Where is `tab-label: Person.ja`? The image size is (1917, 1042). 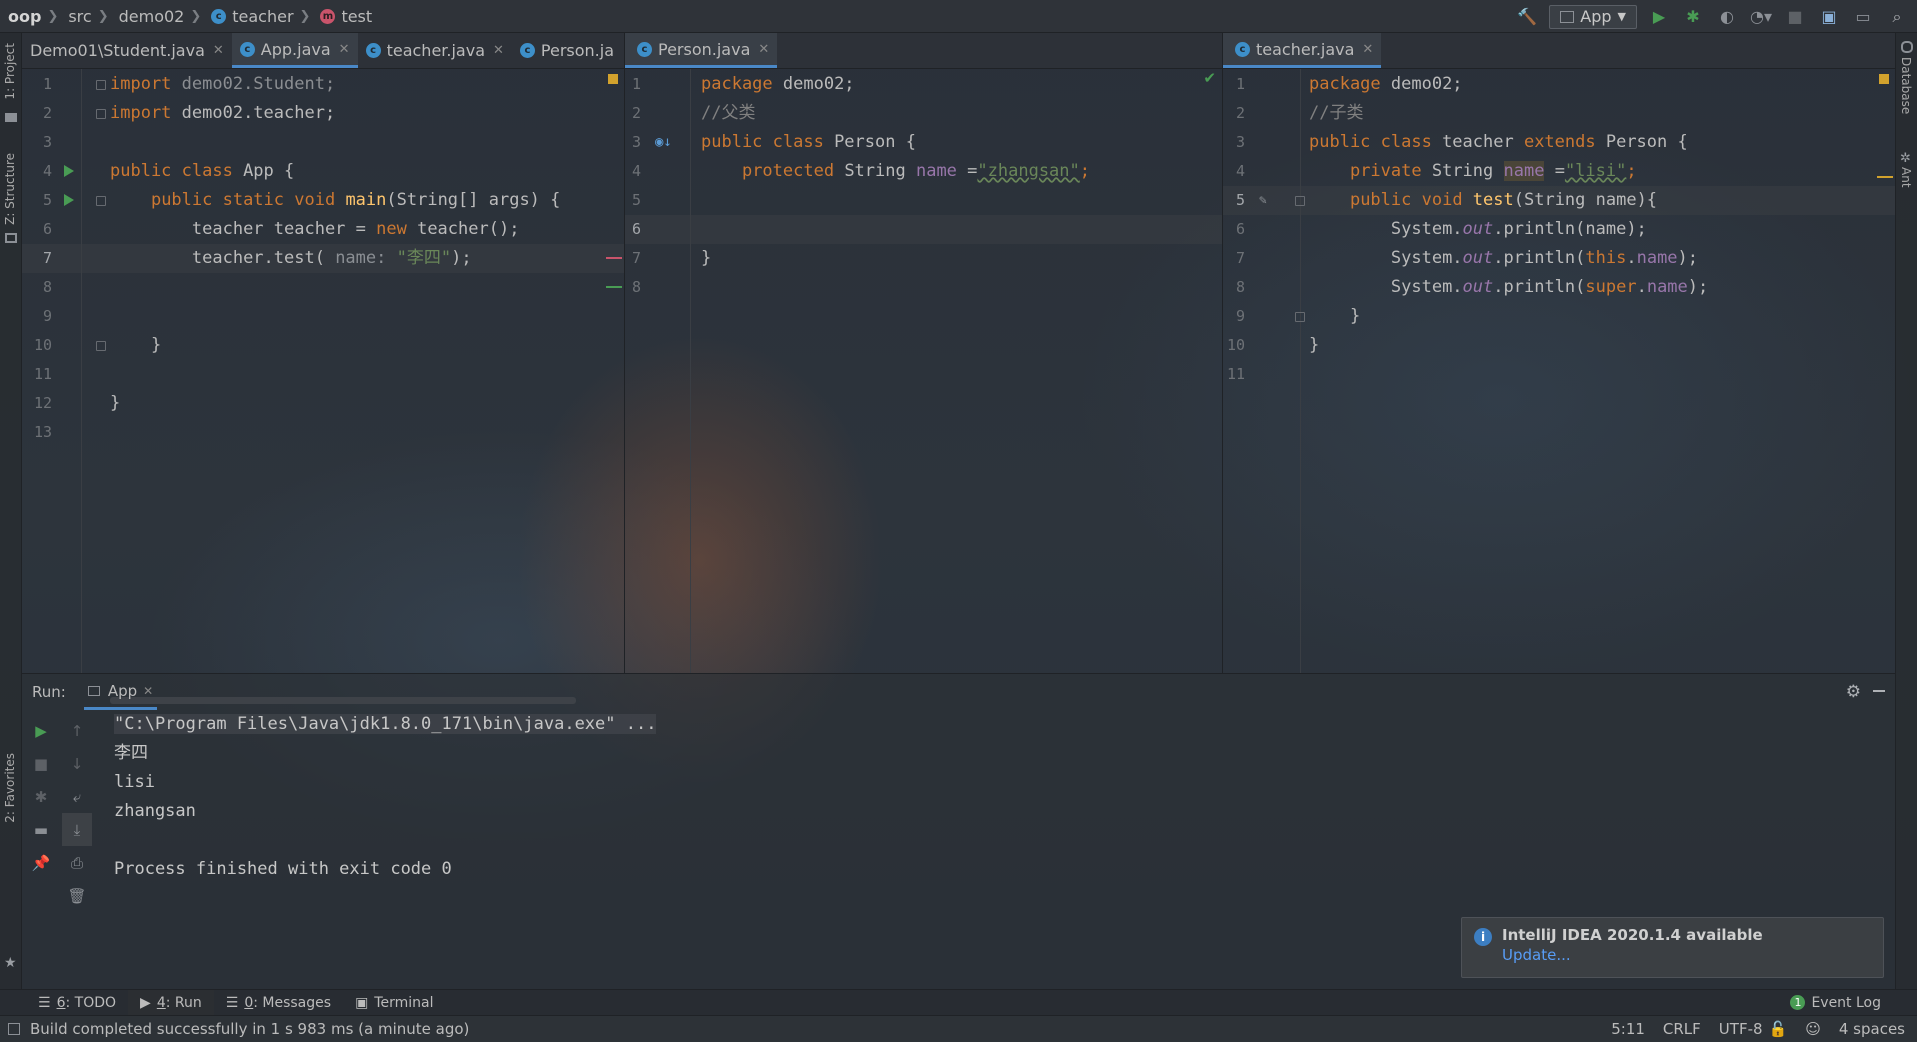
tab-label: Person.ja is located at coordinates (577, 50).